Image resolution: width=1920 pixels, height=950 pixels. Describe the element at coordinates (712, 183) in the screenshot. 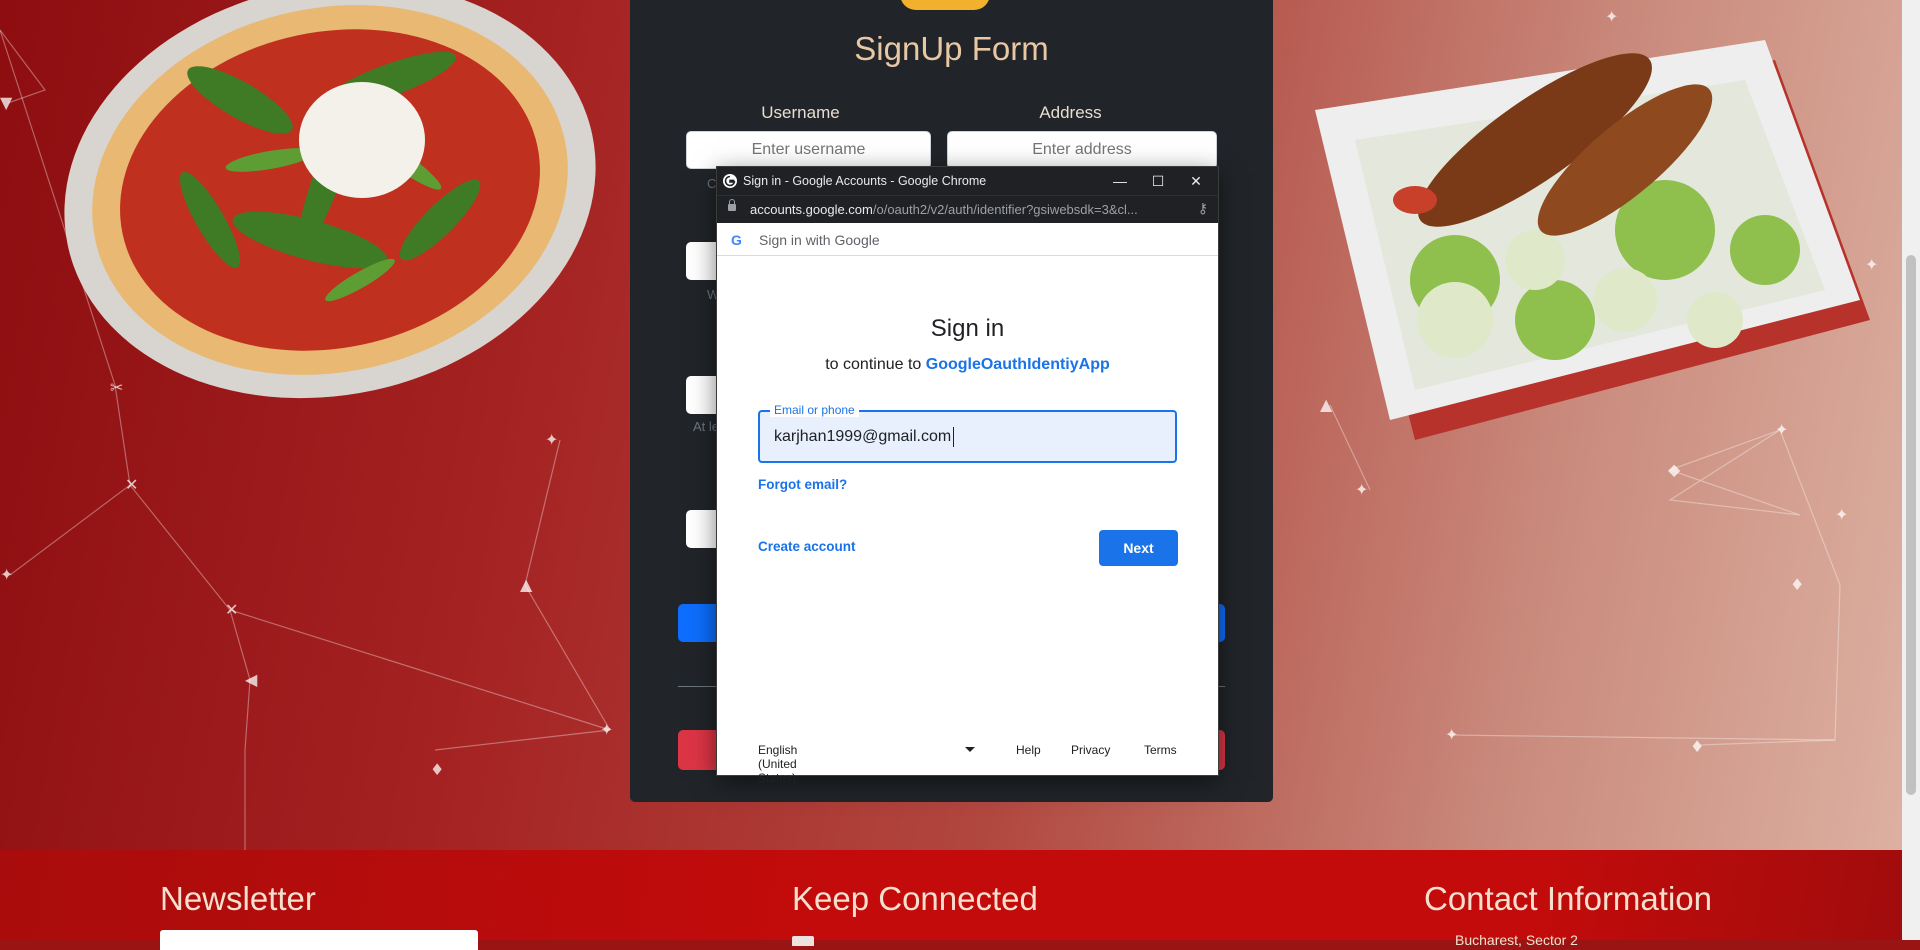

I see `username-hint: C` at that location.